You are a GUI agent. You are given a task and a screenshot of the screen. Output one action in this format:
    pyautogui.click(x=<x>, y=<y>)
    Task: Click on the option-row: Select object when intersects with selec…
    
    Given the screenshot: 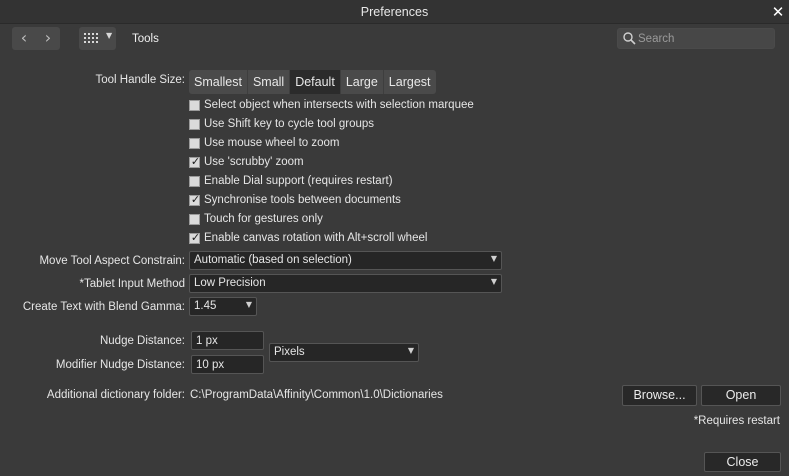 What is the action you would take?
    pyautogui.click(x=331, y=105)
    